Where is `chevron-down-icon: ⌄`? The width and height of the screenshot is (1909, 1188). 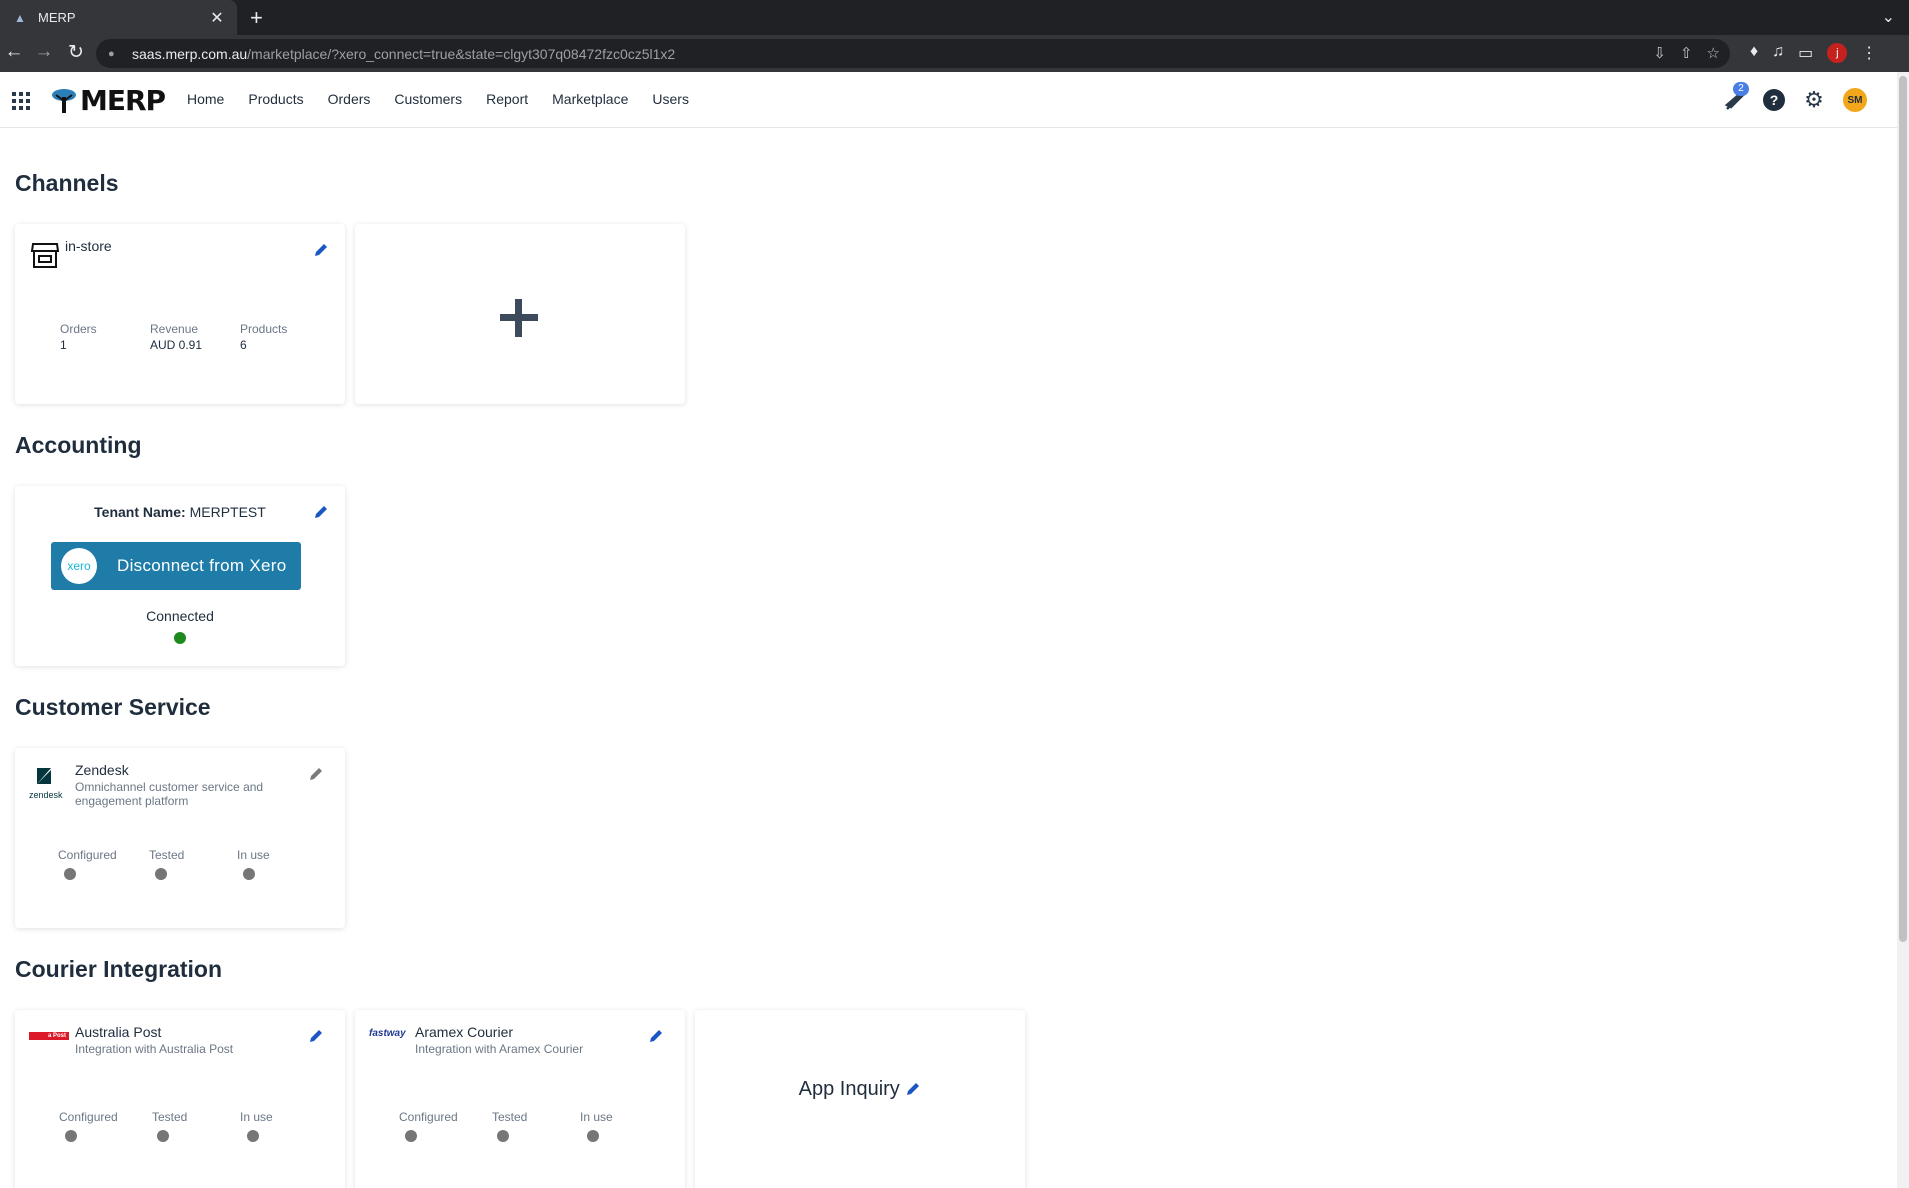 chevron-down-icon: ⌄ is located at coordinates (1888, 17).